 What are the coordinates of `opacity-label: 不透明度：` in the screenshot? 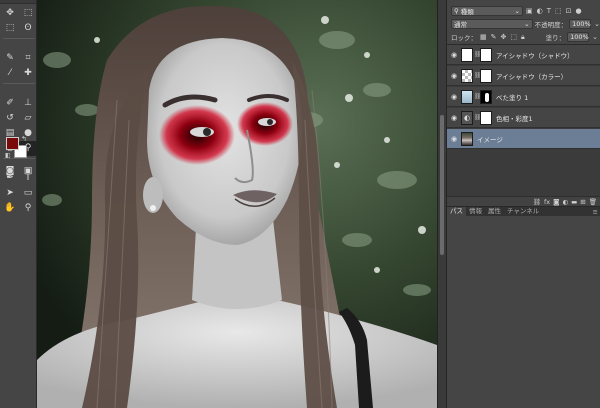 It's located at (551, 25).